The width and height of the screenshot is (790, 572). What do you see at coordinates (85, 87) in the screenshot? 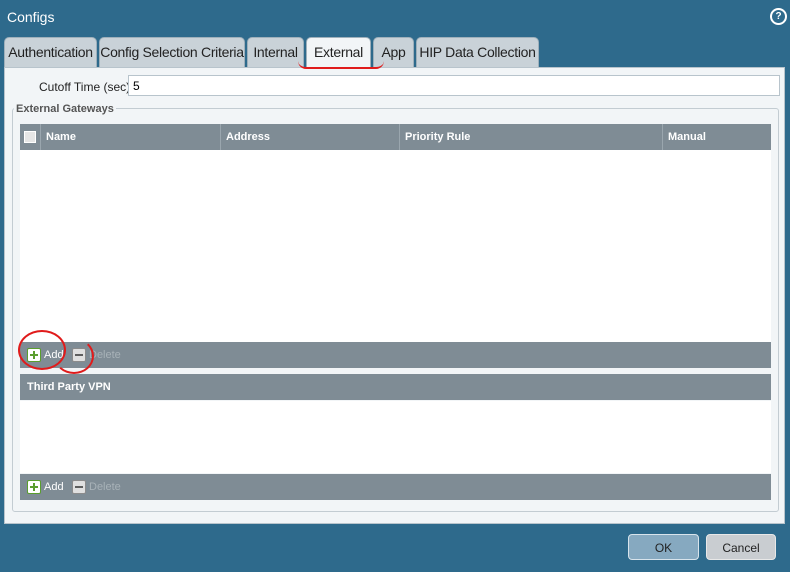
I see `cutoff-time-label: Cutoff Time (sec)` at bounding box center [85, 87].